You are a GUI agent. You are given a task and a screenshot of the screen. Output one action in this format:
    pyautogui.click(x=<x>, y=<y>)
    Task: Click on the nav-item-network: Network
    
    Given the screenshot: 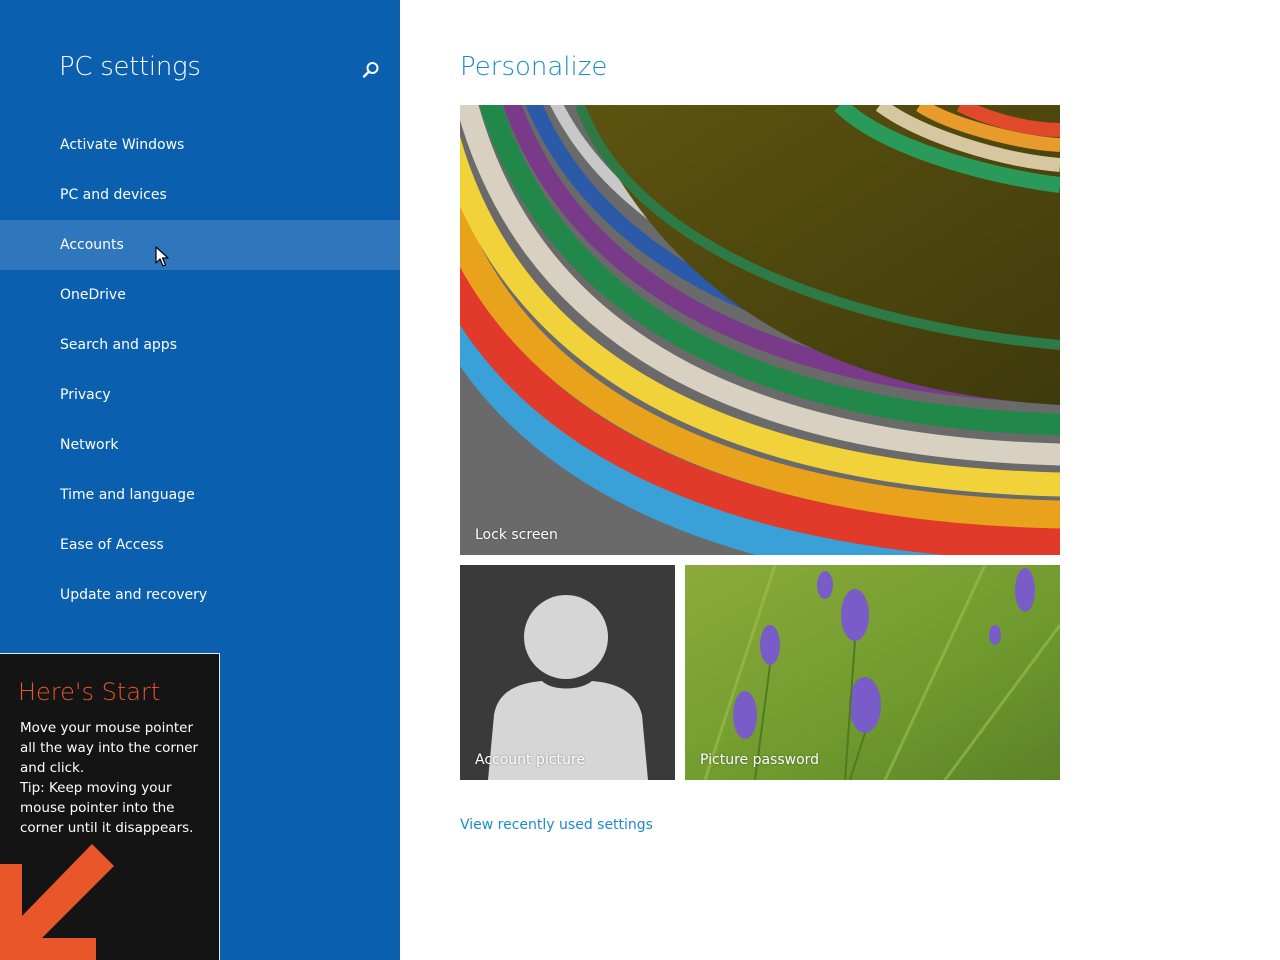 What is the action you would take?
    pyautogui.click(x=200, y=445)
    